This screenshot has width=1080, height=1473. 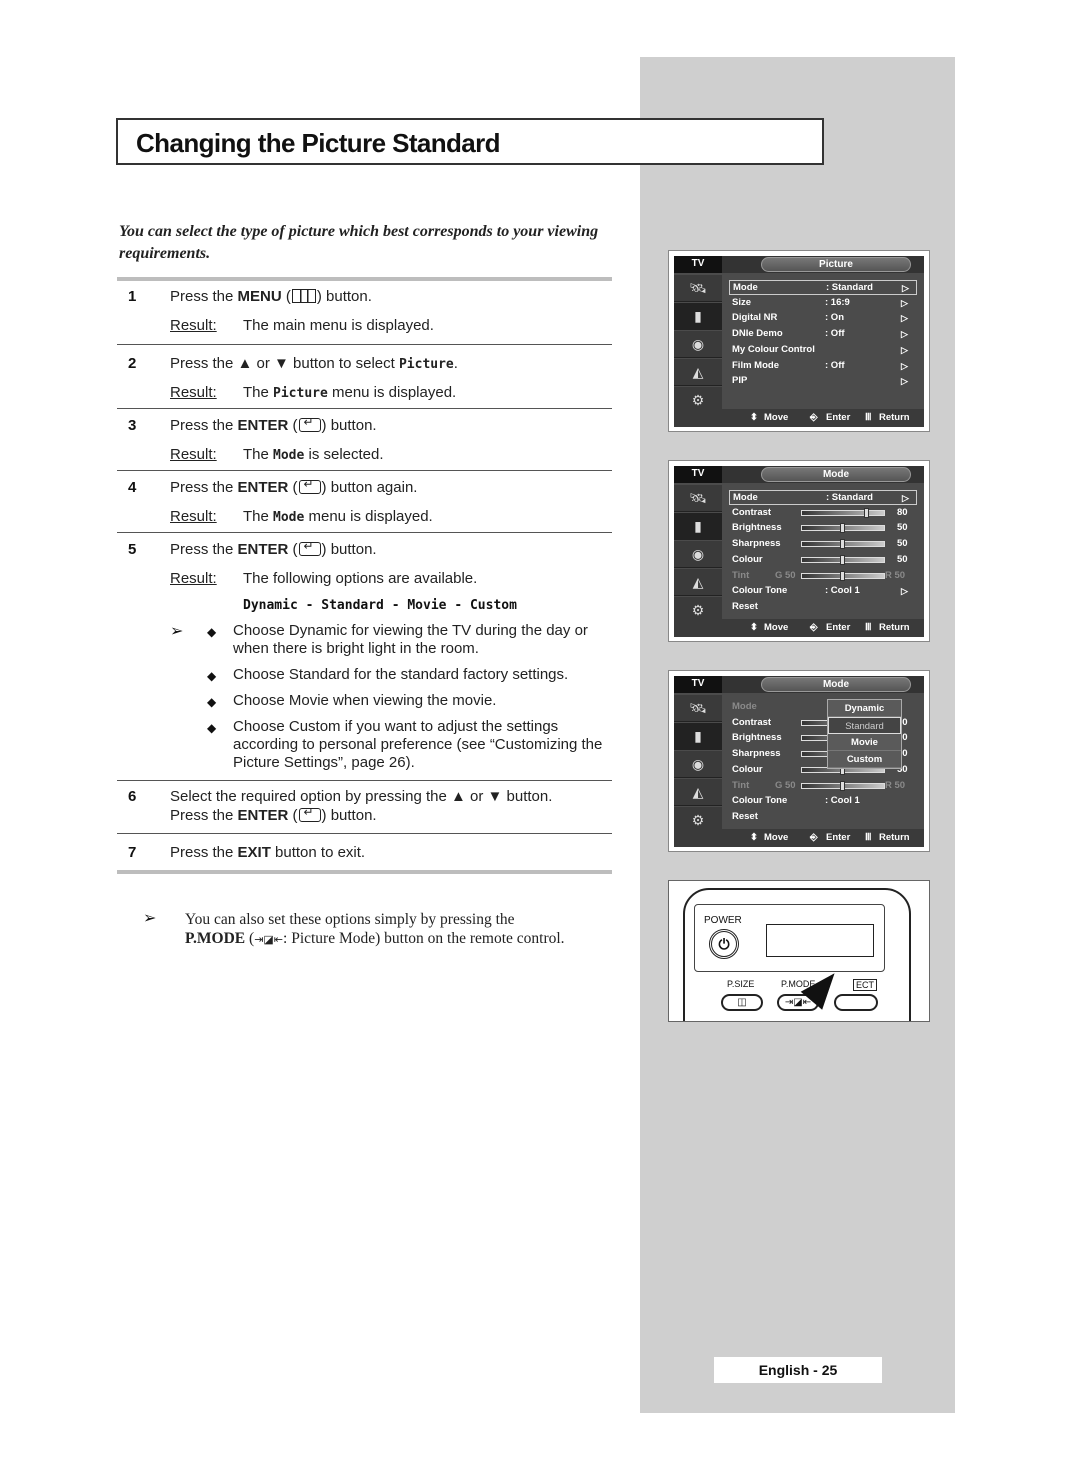 What do you see at coordinates (814, 627) in the screenshot?
I see `enter-icon: ⎆` at bounding box center [814, 627].